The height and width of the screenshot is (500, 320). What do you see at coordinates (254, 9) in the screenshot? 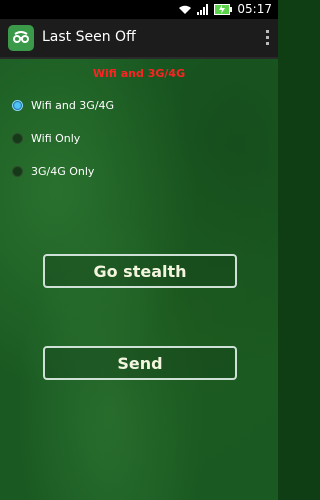
I see `status-time: 05:17` at bounding box center [254, 9].